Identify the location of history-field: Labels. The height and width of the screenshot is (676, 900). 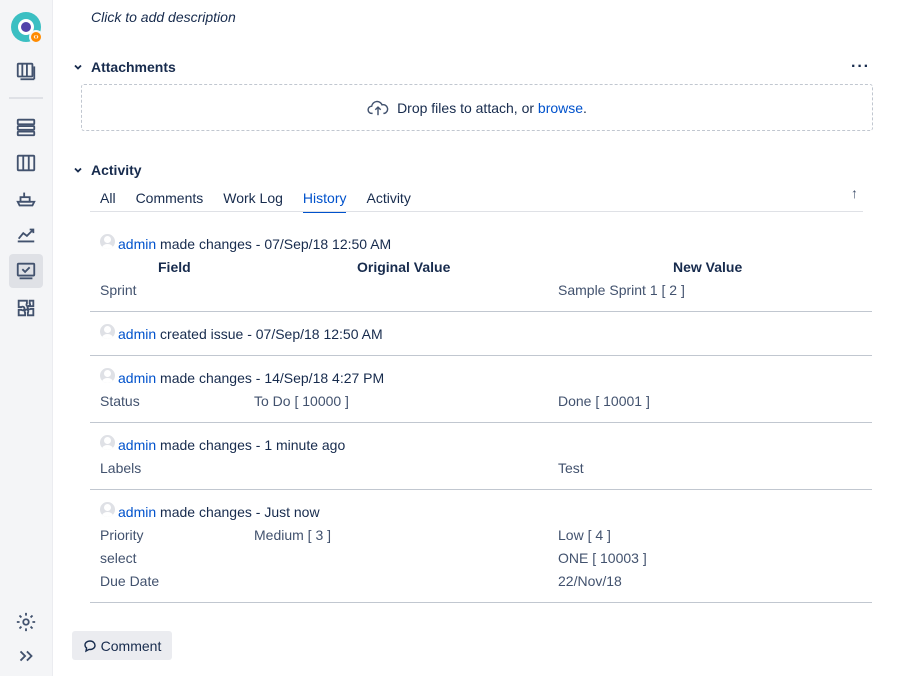
(121, 468).